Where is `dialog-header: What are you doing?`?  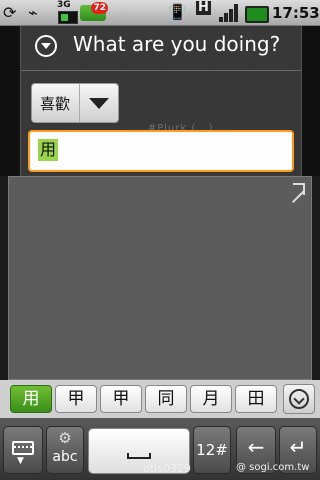 dialog-header: What are you doing? is located at coordinates (161, 48).